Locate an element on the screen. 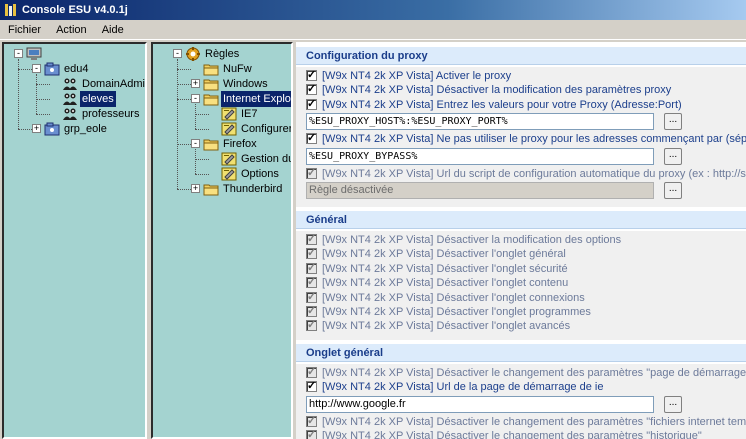 Image resolution: width=746 pixels, height=439 pixels. rule-tree-label: Thunderbird is located at coordinates (252, 189).